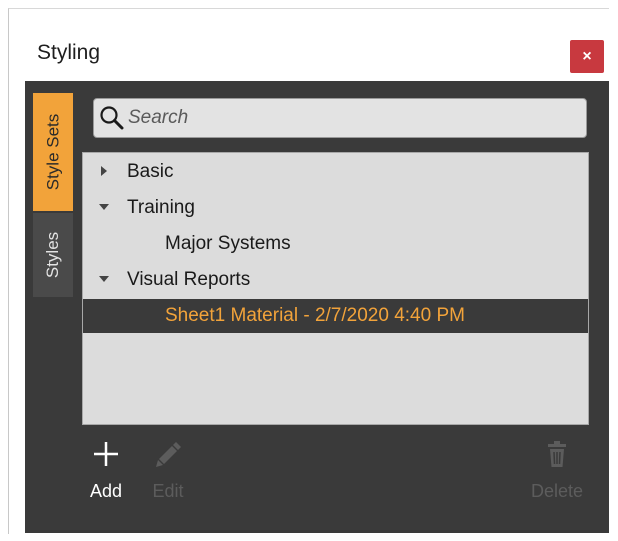 This screenshot has width=618, height=541. Describe the element at coordinates (106, 454) in the screenshot. I see `plus-icon` at that location.